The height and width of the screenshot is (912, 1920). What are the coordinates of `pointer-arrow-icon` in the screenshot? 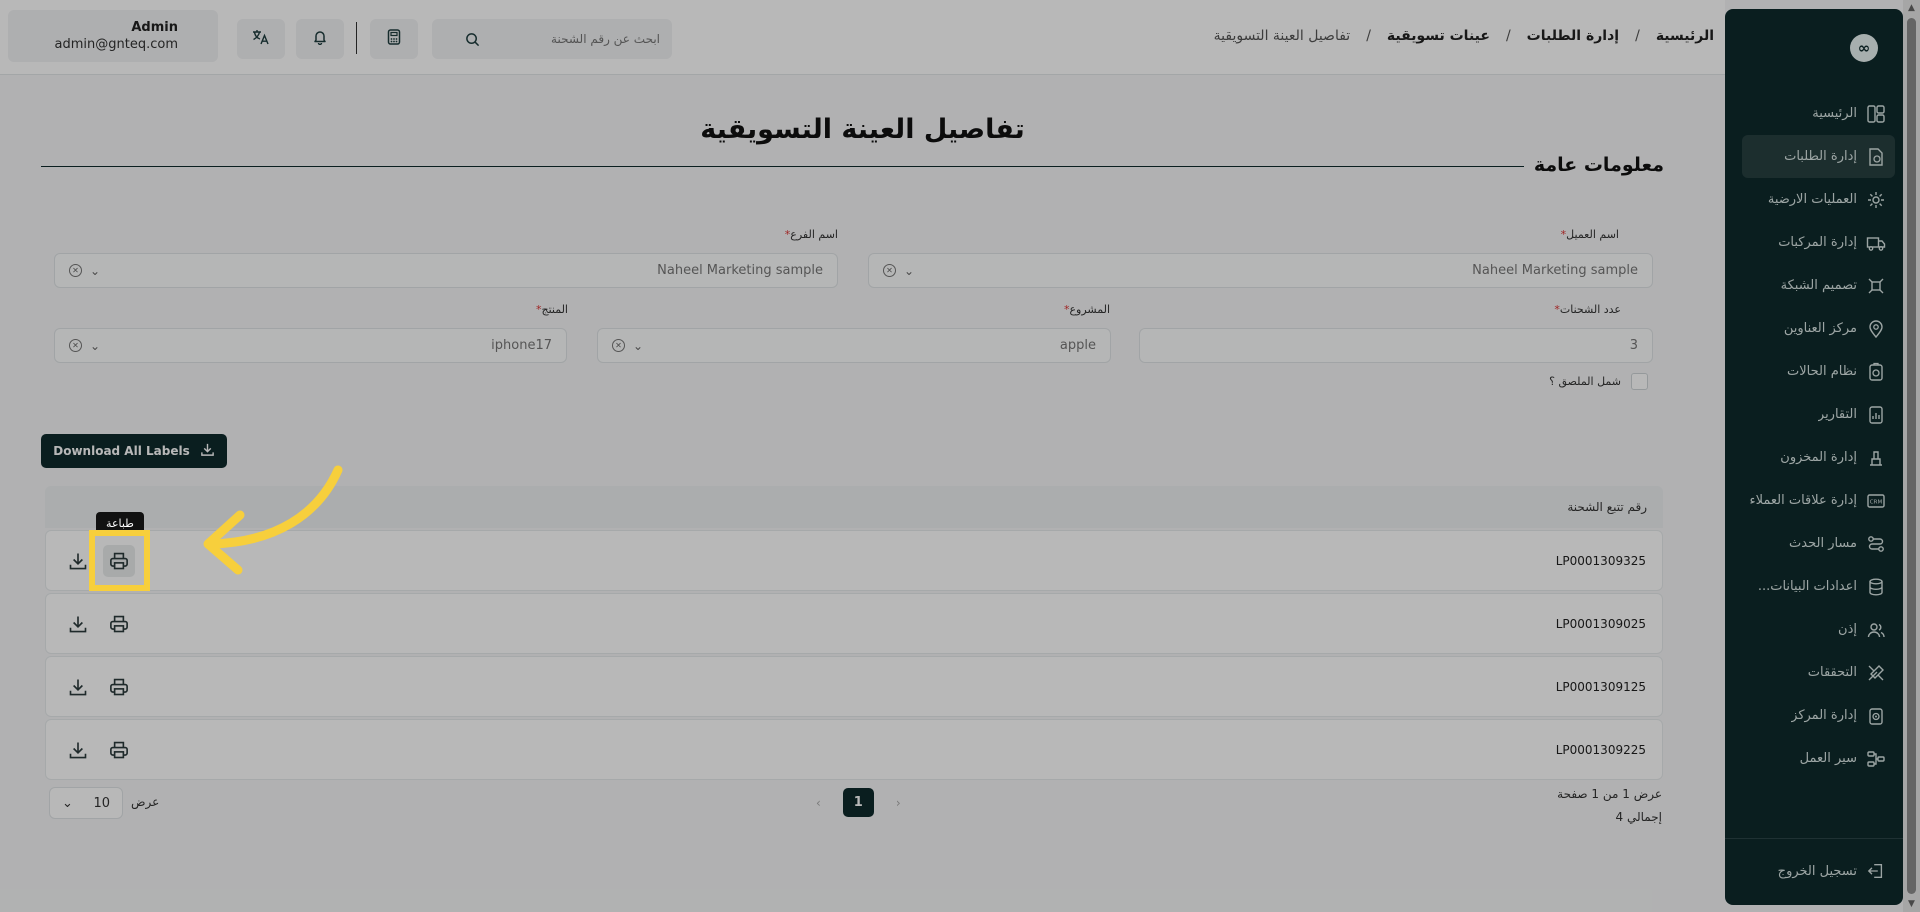 It's located at (273, 520).